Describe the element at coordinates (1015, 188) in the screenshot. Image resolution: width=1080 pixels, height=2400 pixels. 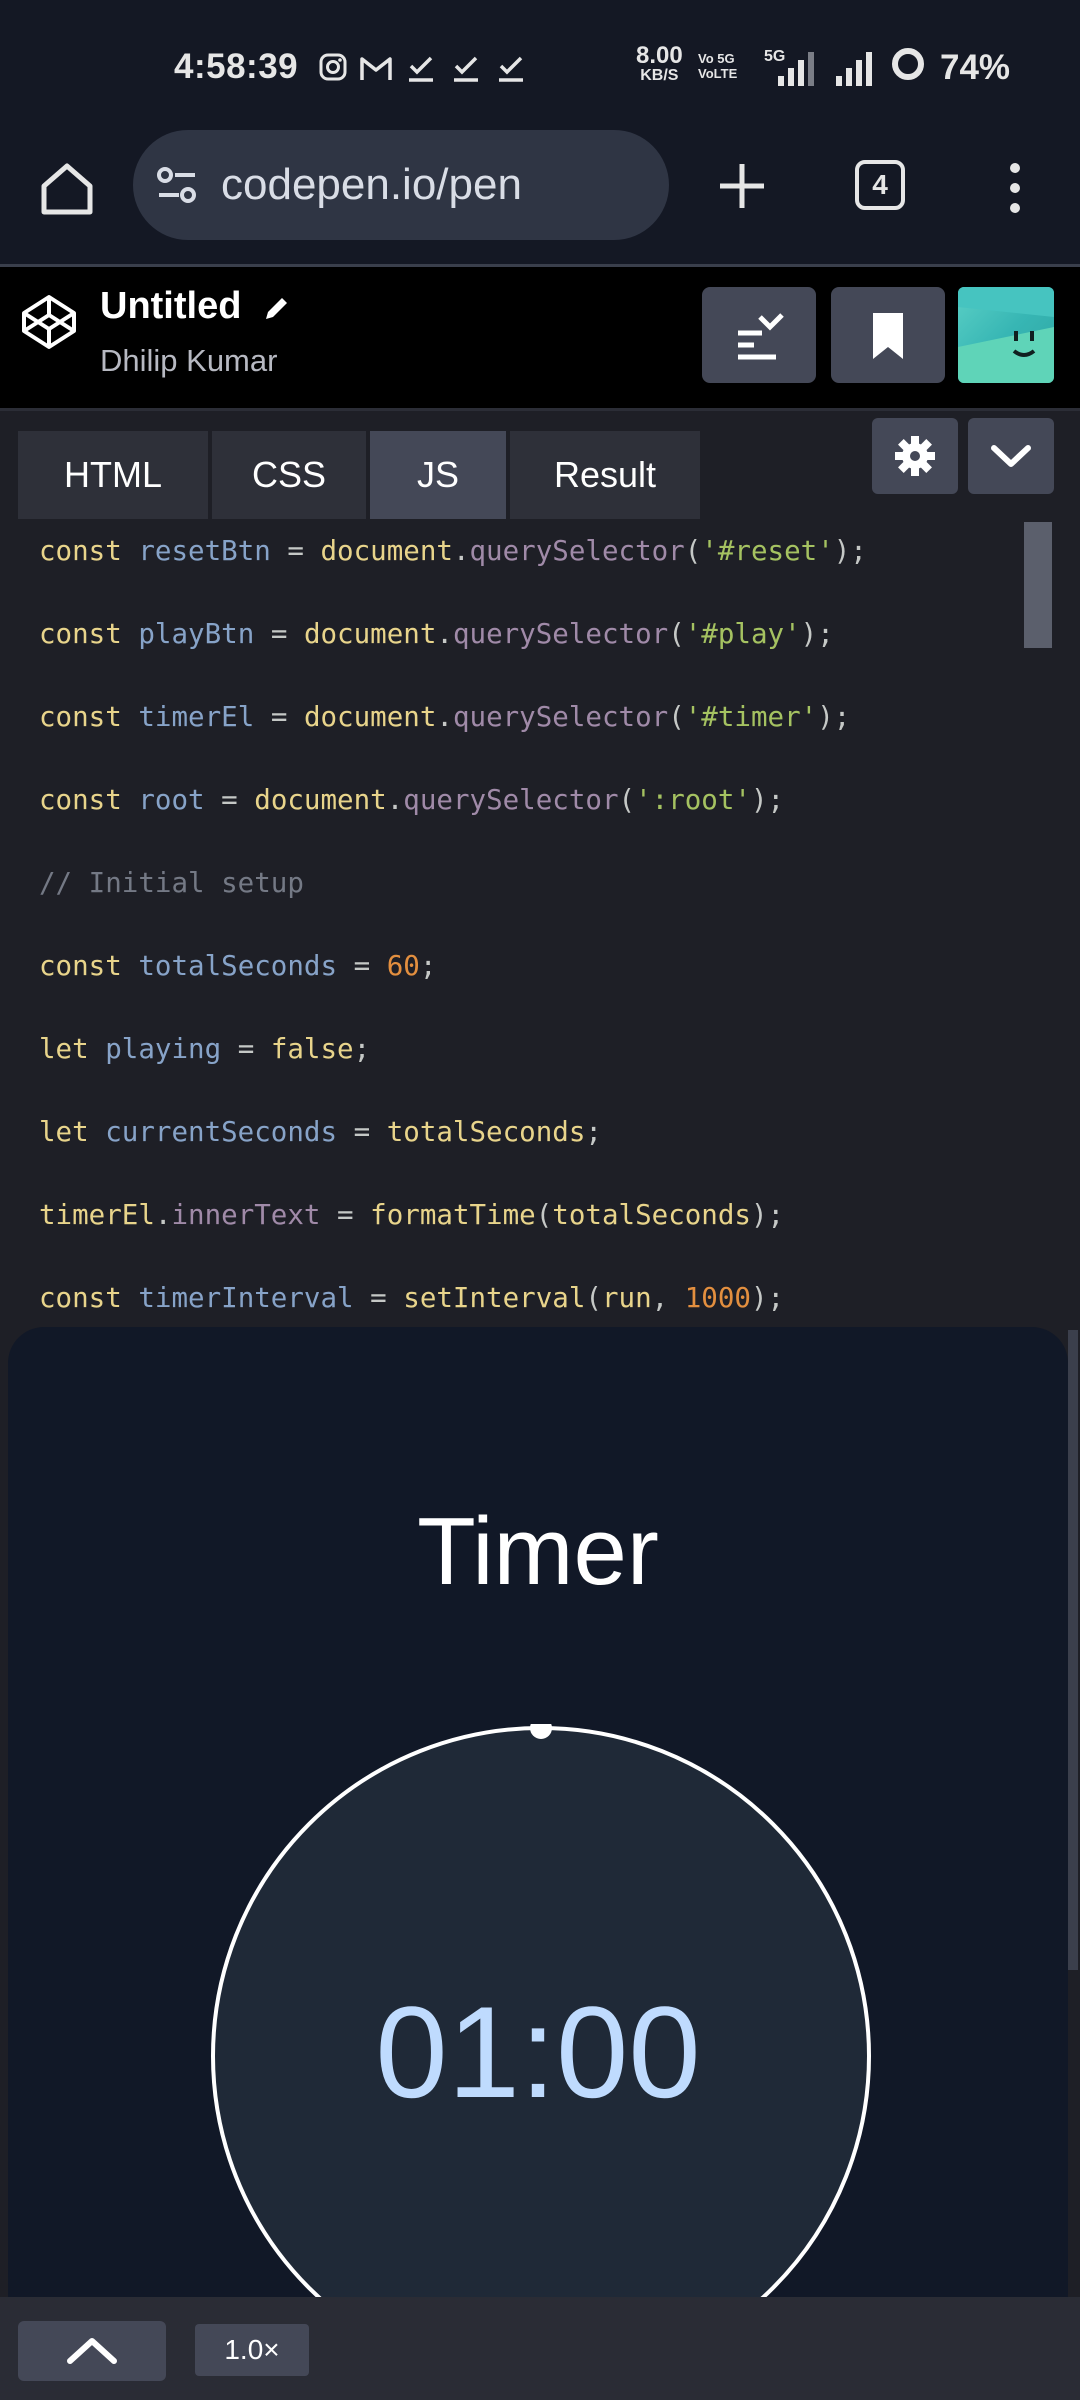
I see `more-options-icon` at that location.